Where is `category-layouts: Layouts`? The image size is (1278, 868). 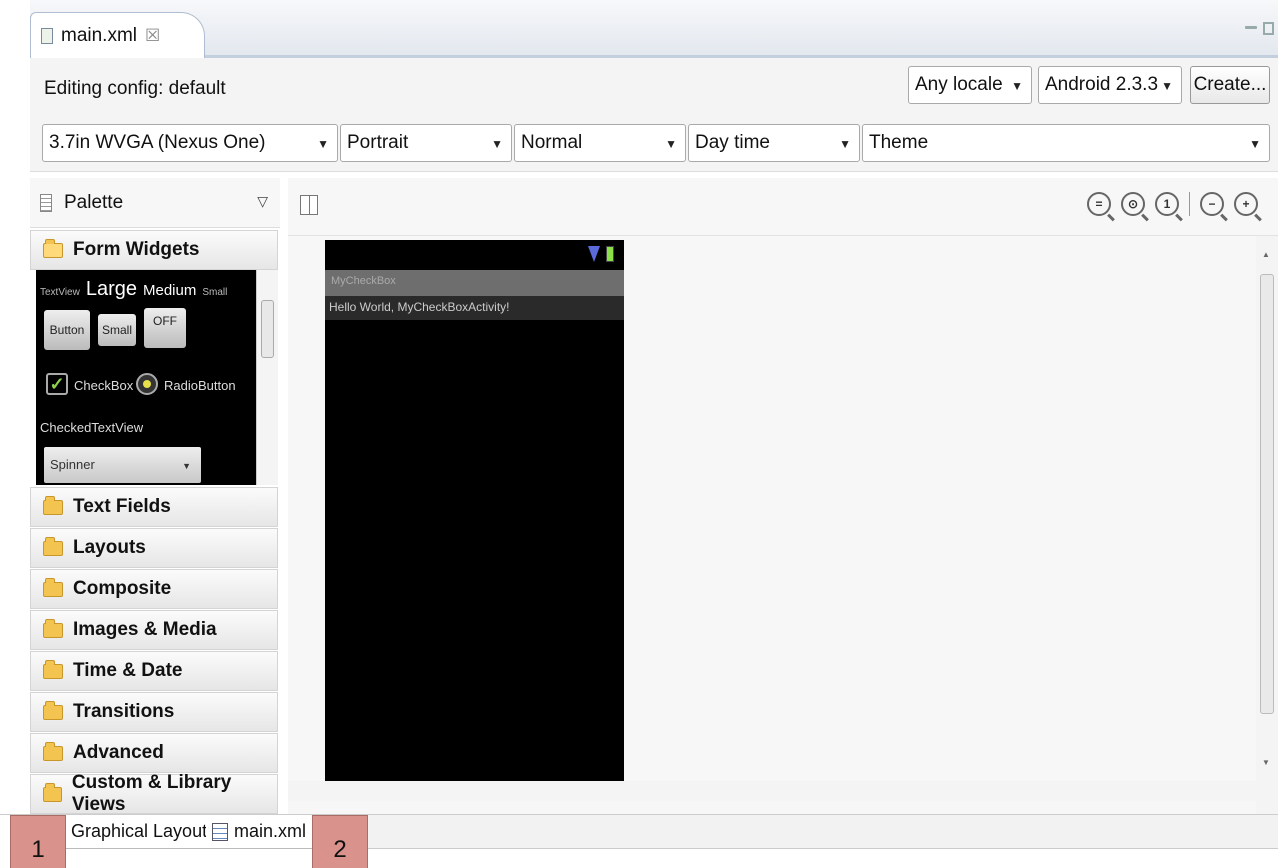
category-layouts: Layouts is located at coordinates (154, 548).